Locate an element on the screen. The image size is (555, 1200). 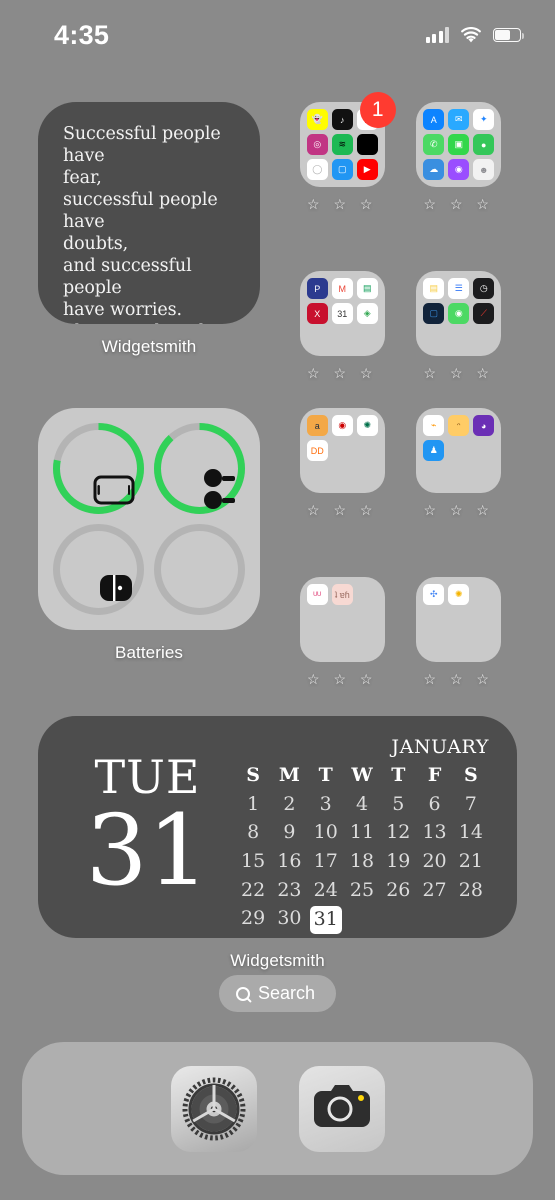
status-bar: 4:35 is located at coordinates (277, 35).